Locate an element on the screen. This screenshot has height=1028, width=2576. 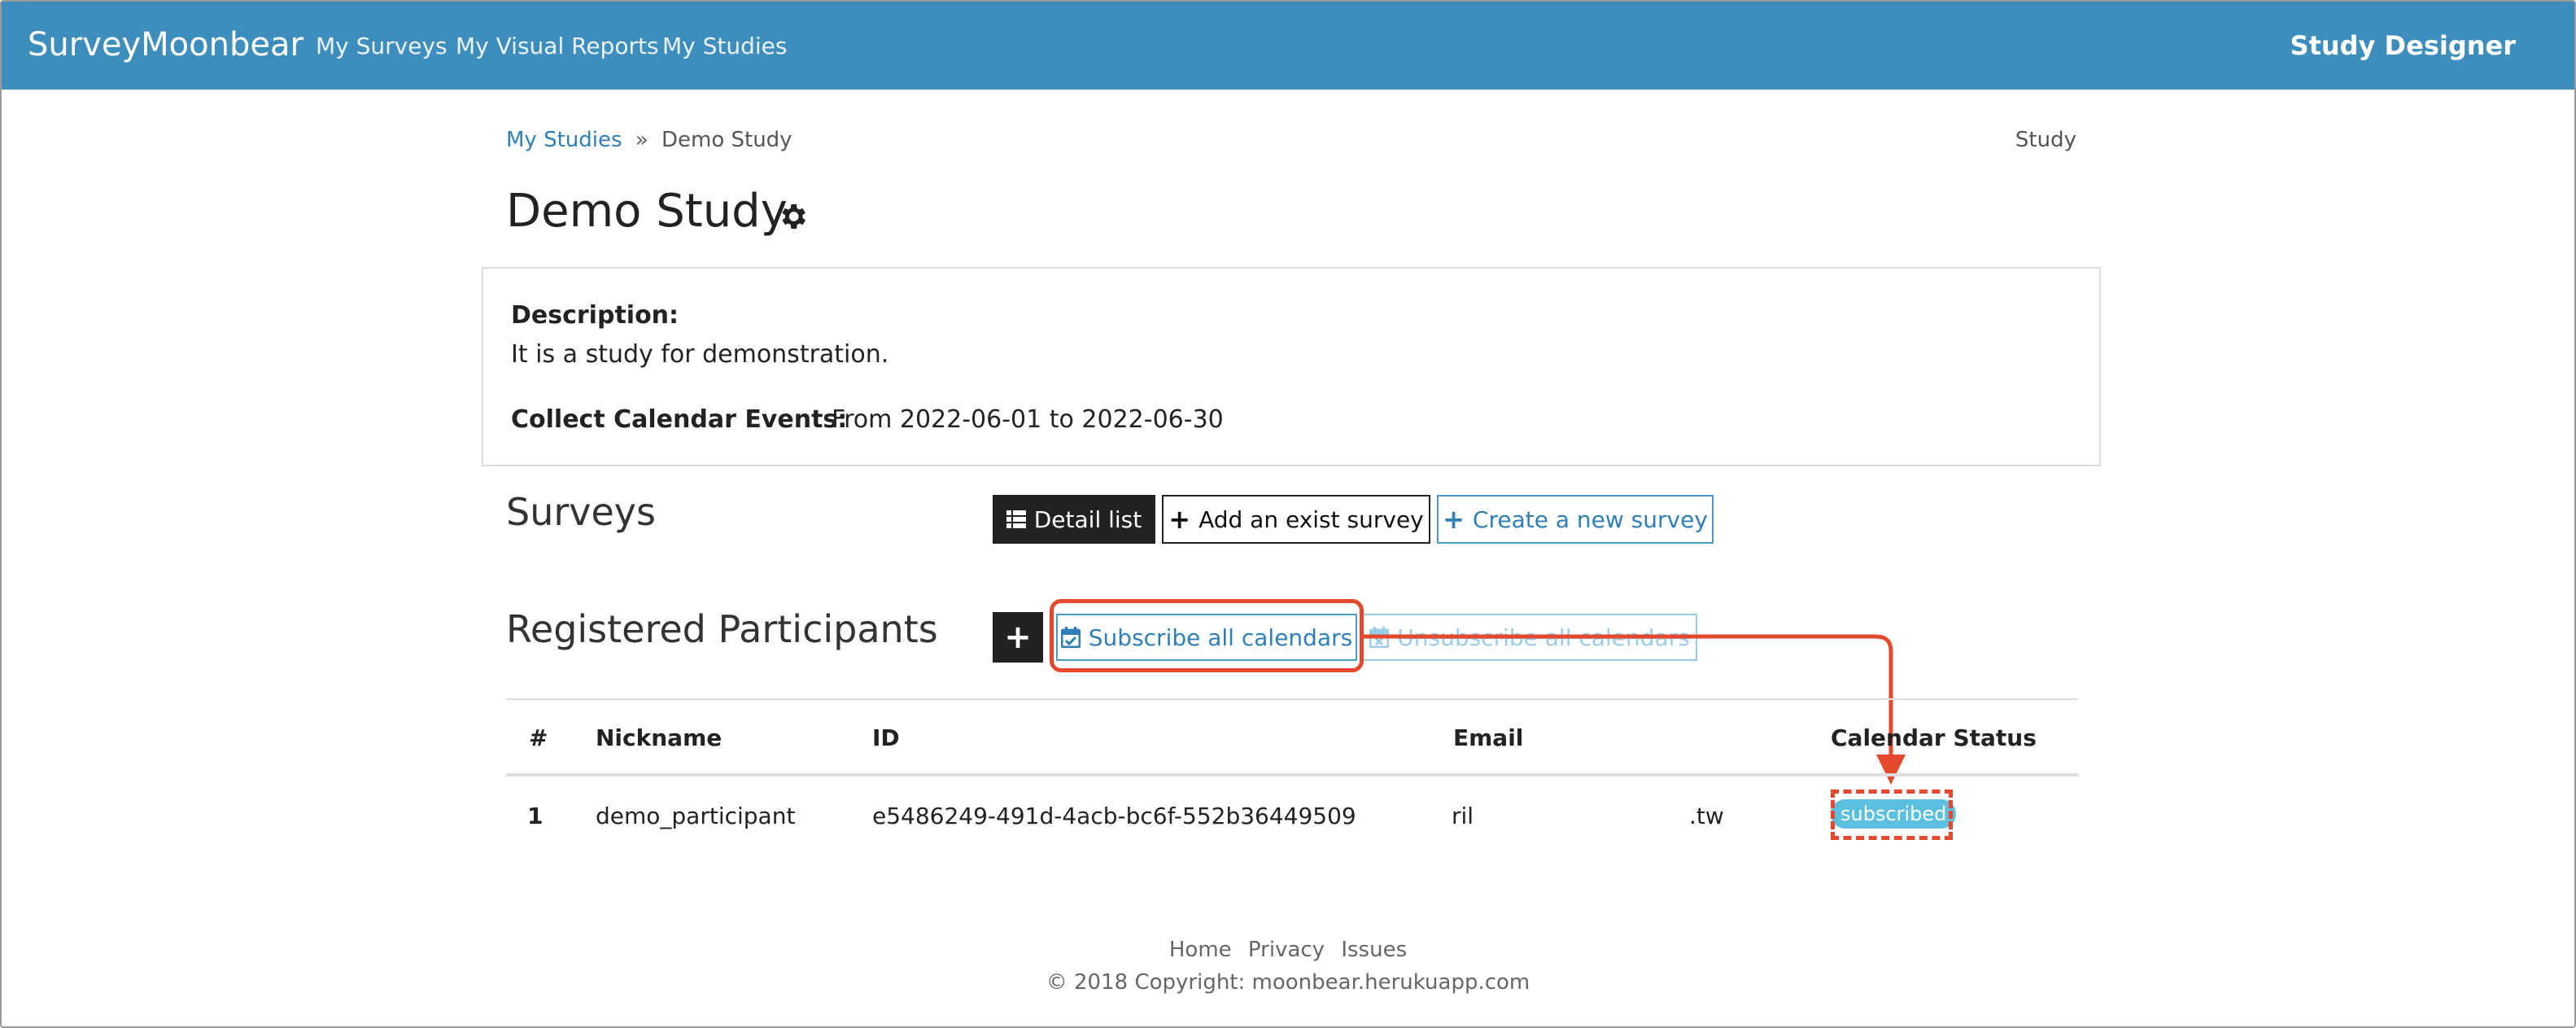
column-header-calendar-status: Calendar Status is located at coordinates (1934, 738).